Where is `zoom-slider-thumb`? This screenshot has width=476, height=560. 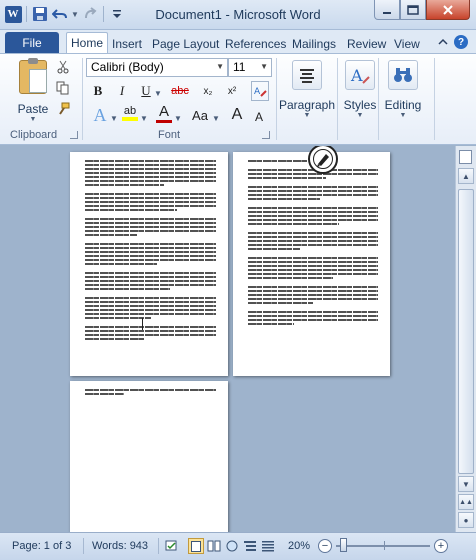
zoom-slider-thumb is located at coordinates (343, 545).